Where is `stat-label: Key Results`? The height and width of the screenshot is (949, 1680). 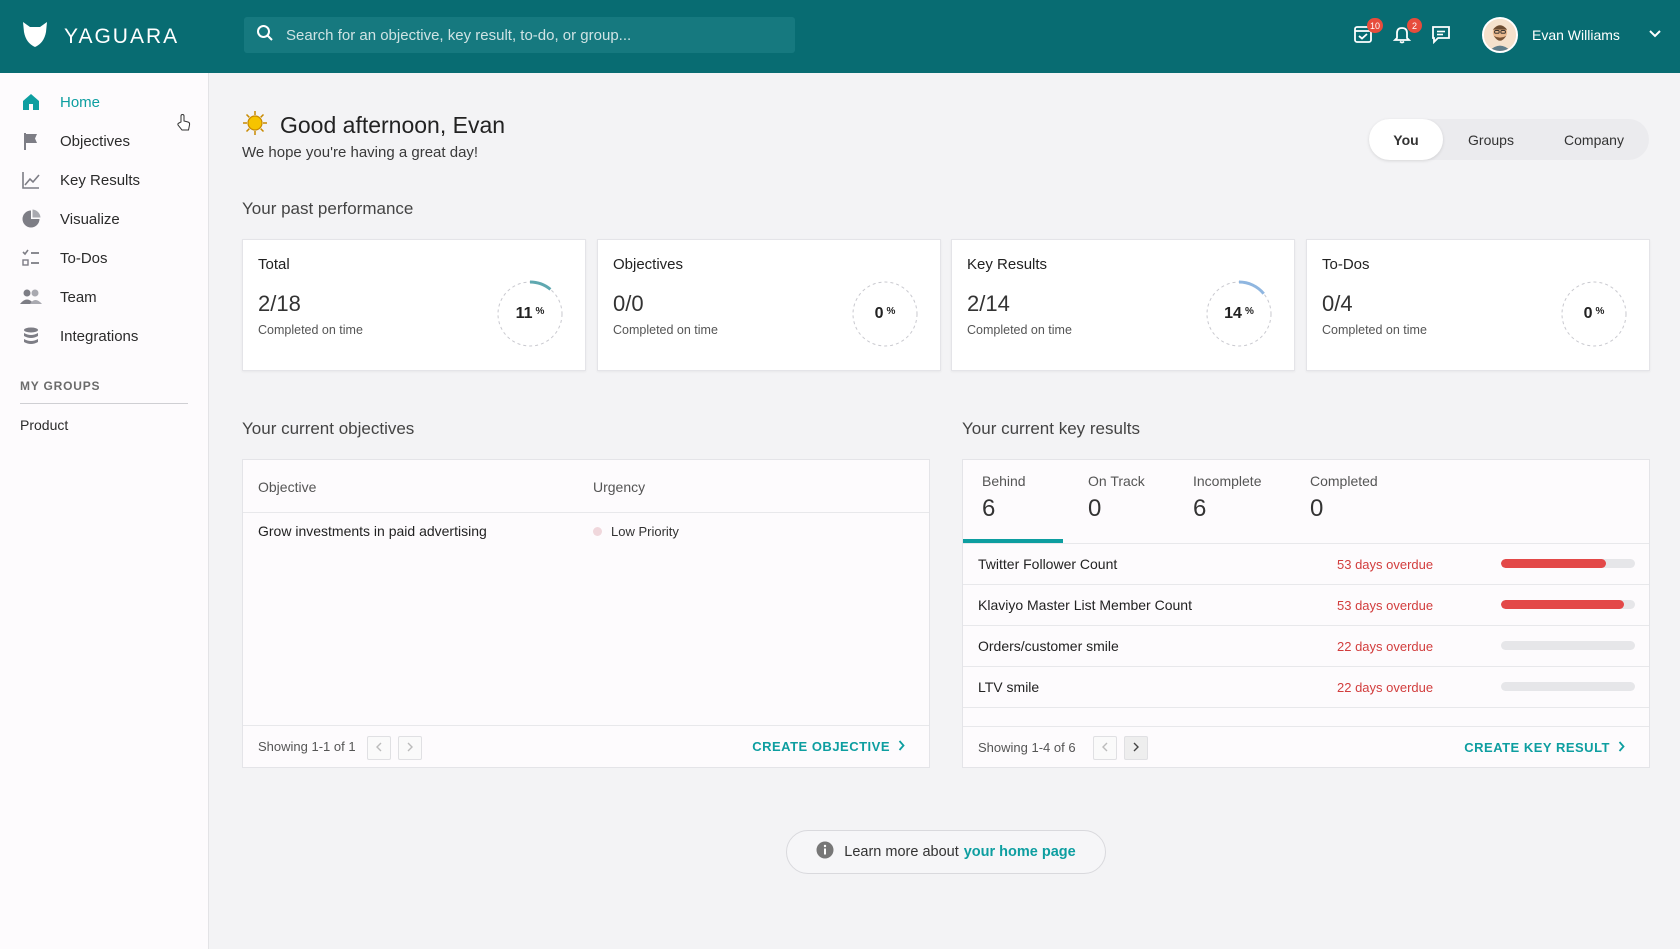 stat-label: Key Results is located at coordinates (1007, 264).